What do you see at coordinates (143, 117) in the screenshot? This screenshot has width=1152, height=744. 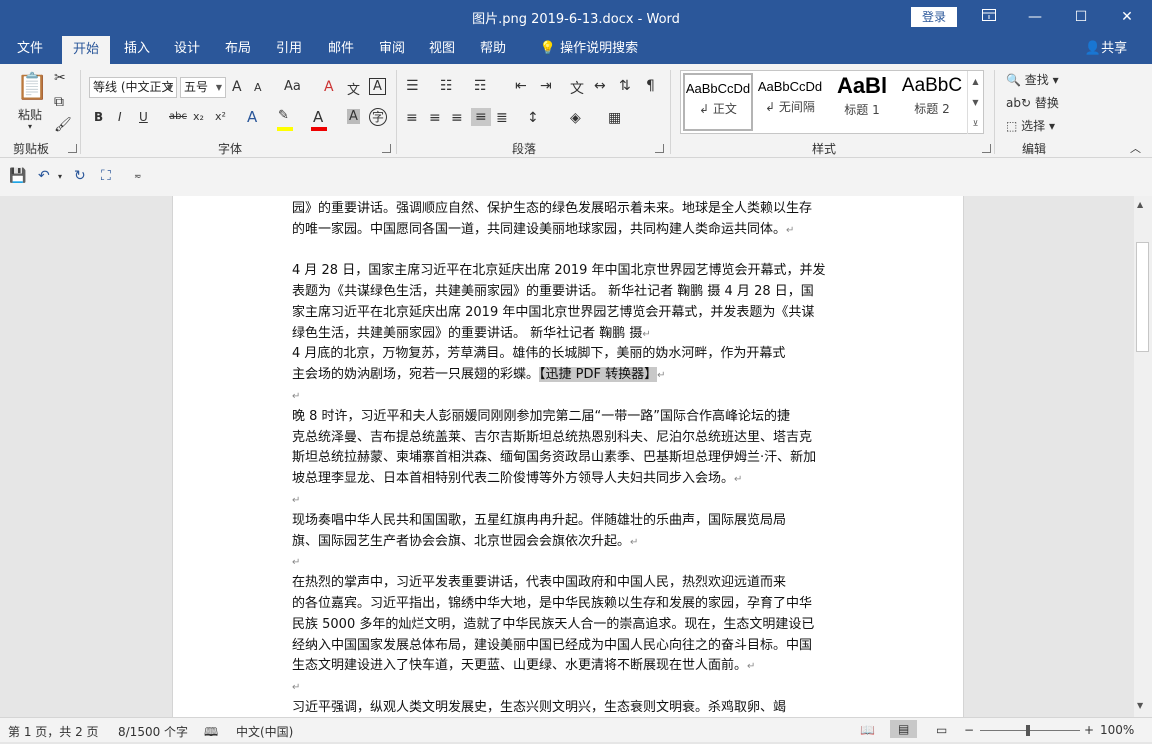 I see `underline-button: U` at bounding box center [143, 117].